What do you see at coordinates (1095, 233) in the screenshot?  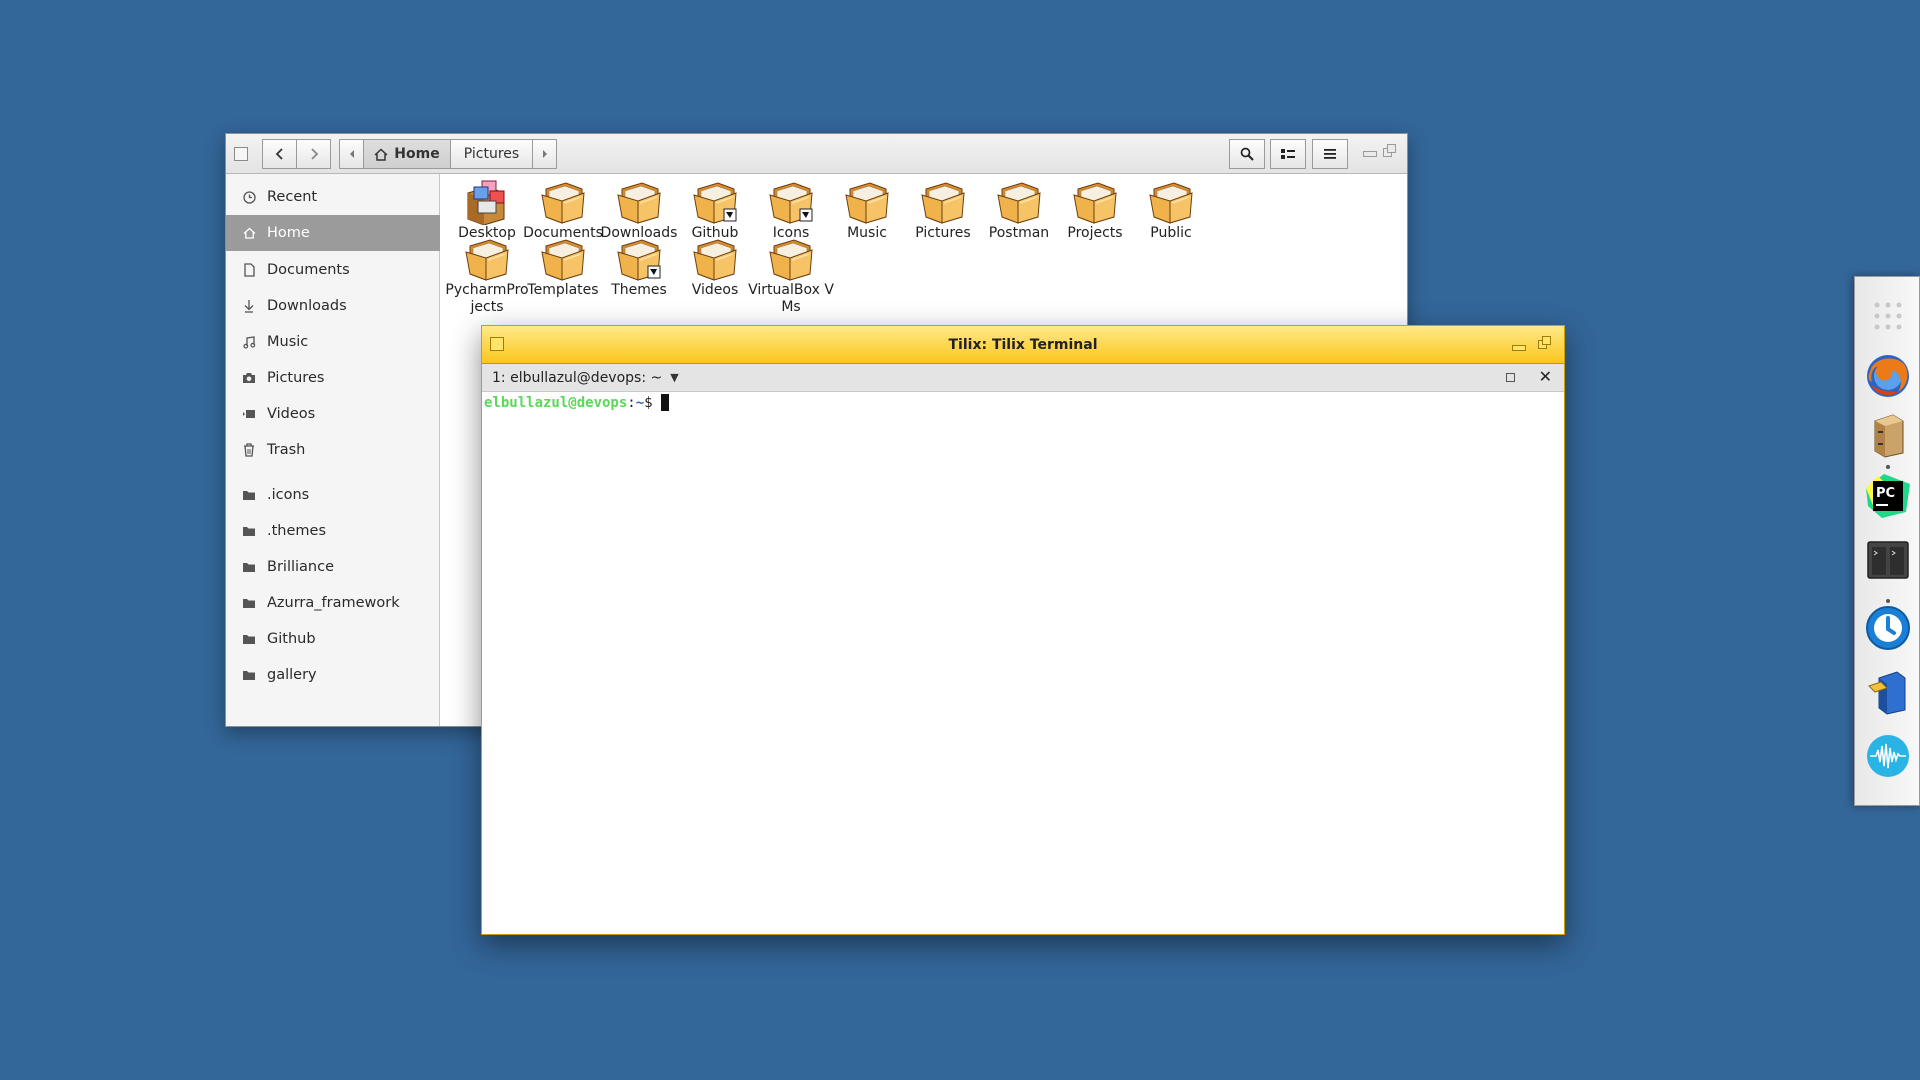 I see `folder-label: Projects` at bounding box center [1095, 233].